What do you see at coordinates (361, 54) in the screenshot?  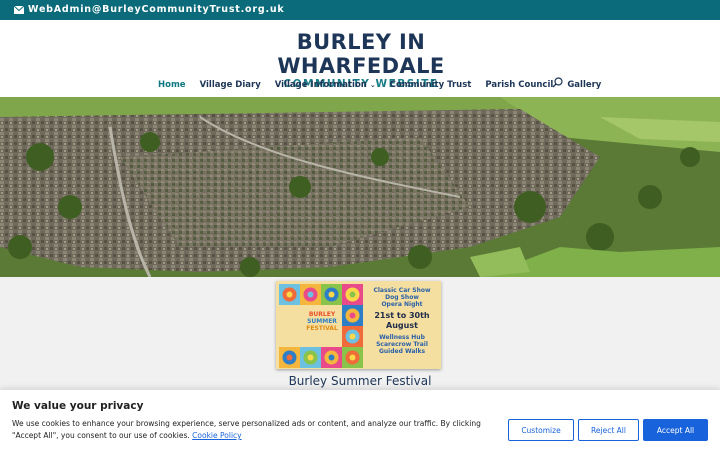 I see `logo-title: BURLEY IN WHARFEDALE` at bounding box center [361, 54].